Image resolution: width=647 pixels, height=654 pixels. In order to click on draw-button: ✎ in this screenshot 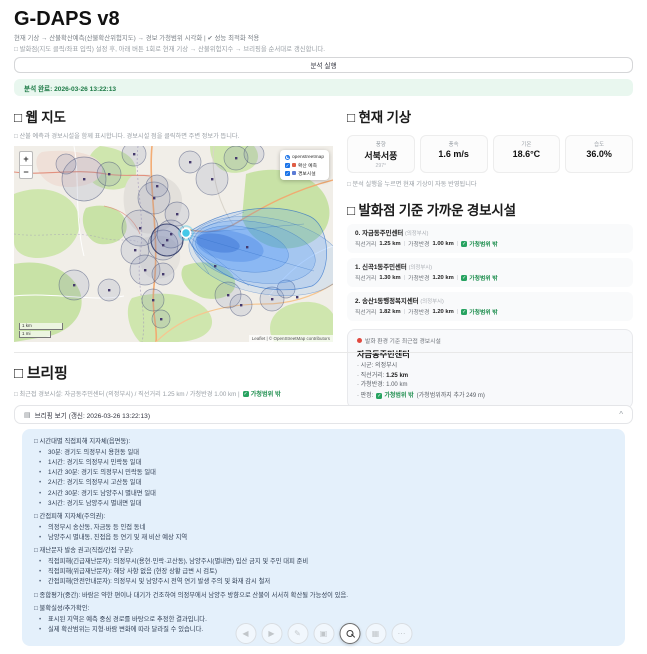, I will do `click(297, 633)`.